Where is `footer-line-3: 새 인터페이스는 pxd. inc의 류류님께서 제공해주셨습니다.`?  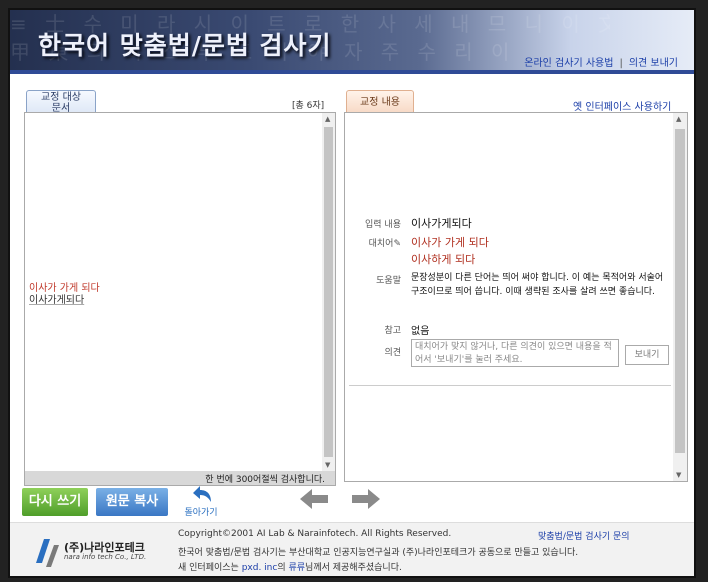 footer-line-3: 새 인터페이스는 pxd. inc의 류류님께서 제공해주셨습니다. is located at coordinates (290, 568).